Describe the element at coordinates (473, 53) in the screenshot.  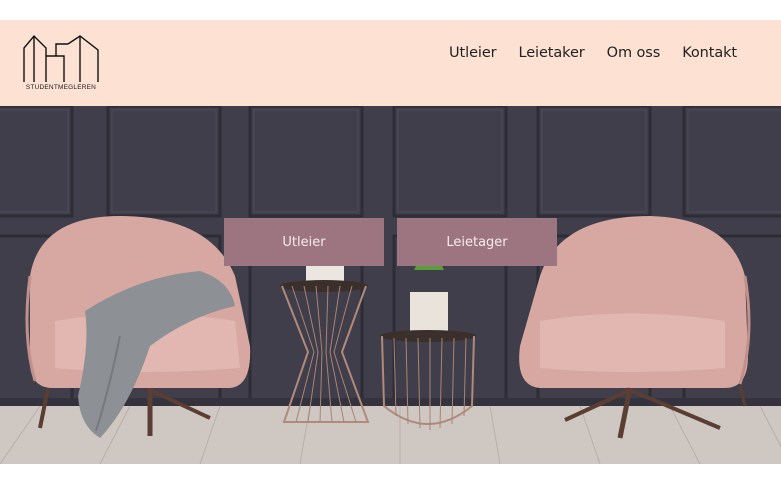
I see `nav-utleier: Utleier` at that location.